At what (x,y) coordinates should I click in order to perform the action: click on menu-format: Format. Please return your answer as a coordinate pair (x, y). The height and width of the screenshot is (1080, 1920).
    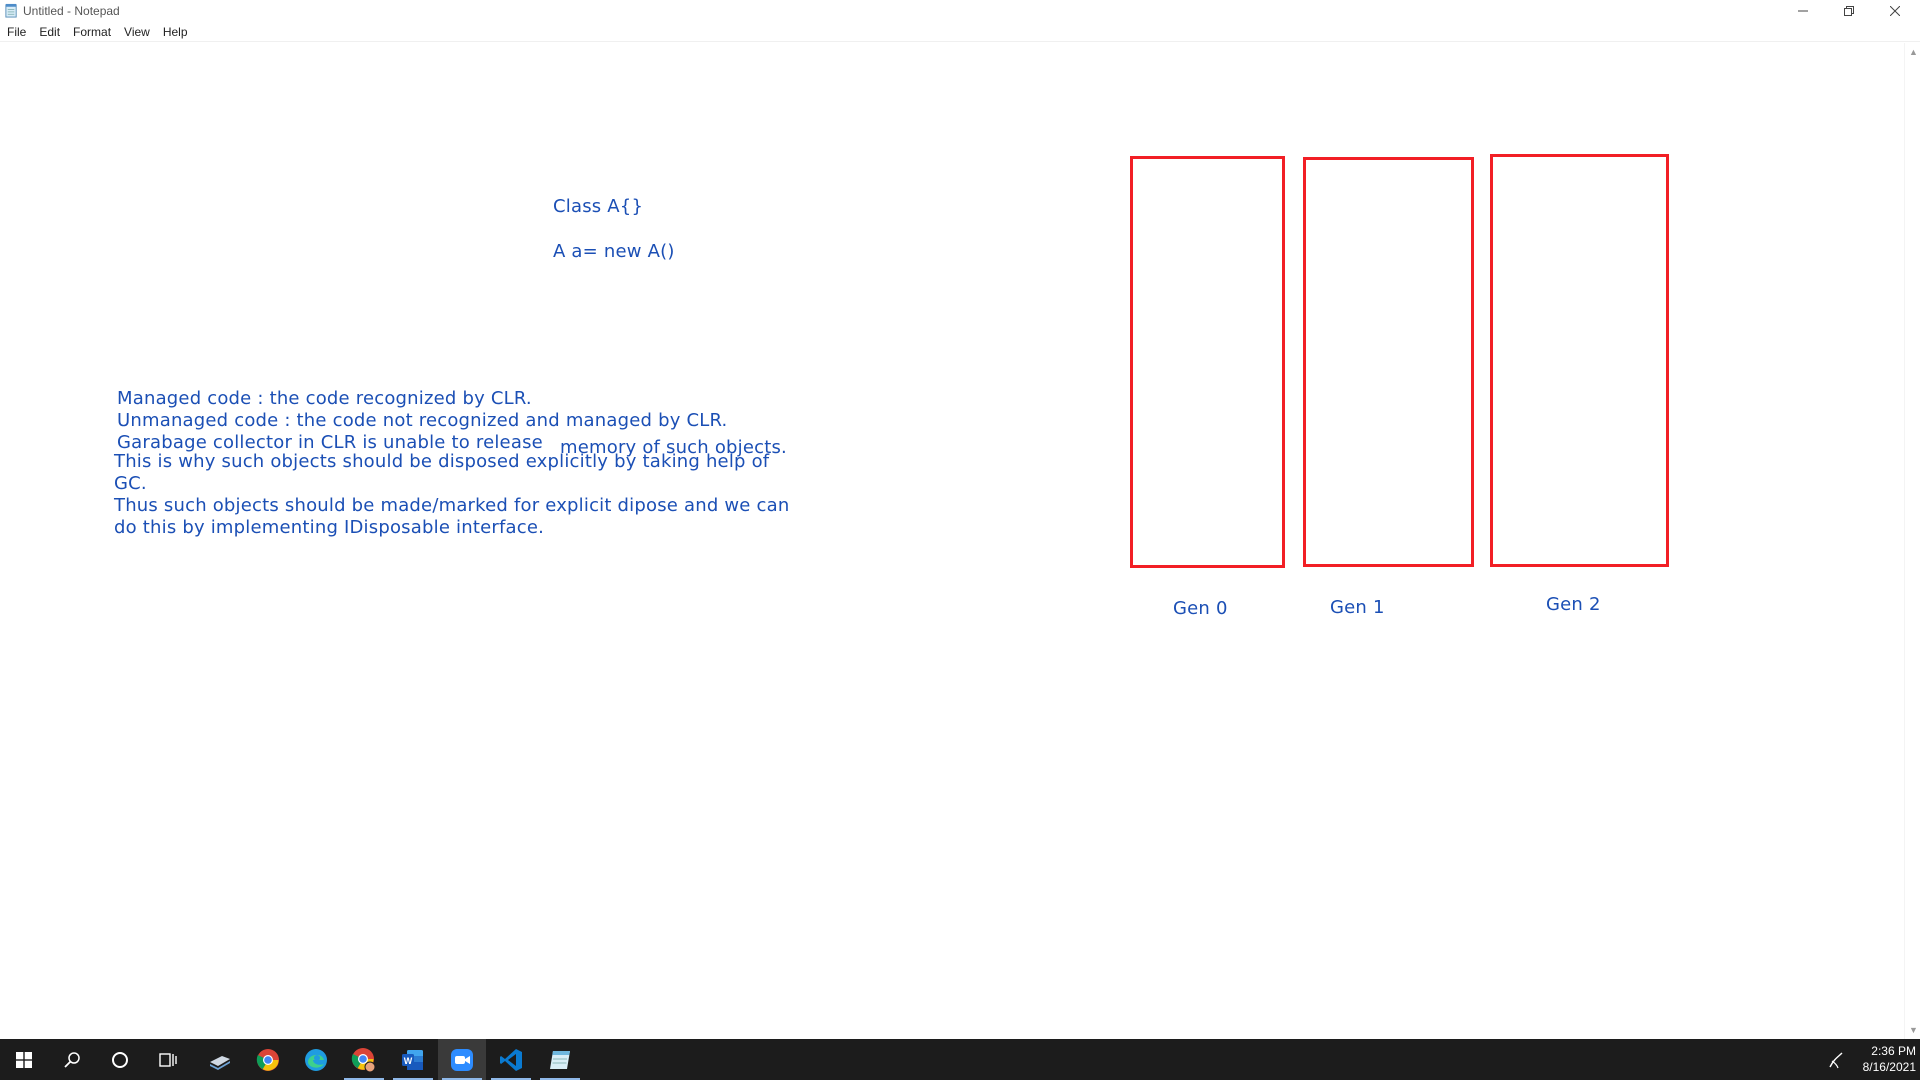
    Looking at the image, I should click on (91, 32).